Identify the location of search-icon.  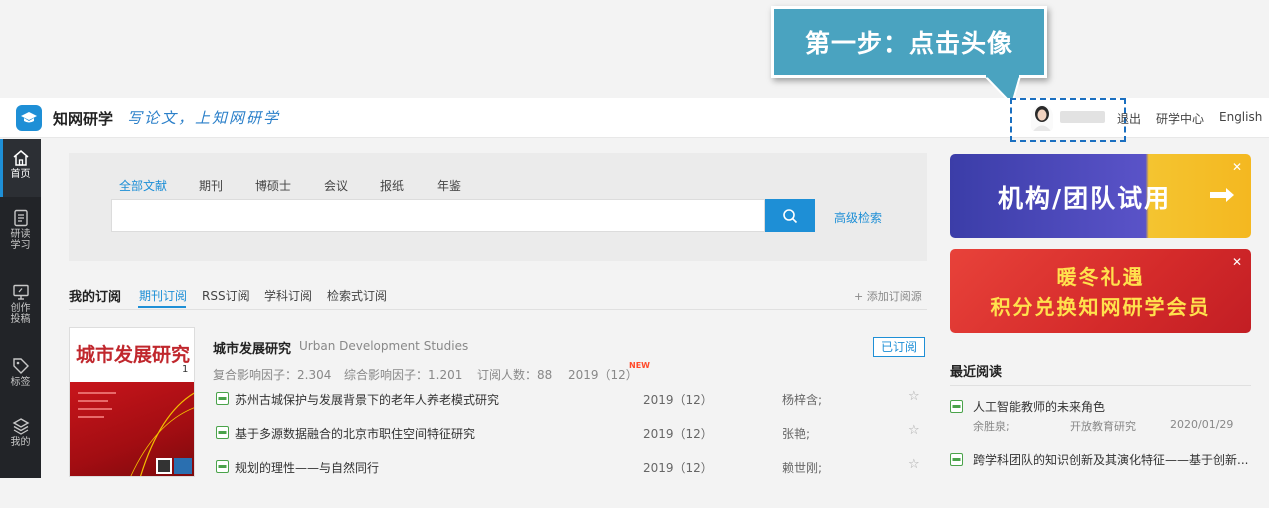
(790, 215).